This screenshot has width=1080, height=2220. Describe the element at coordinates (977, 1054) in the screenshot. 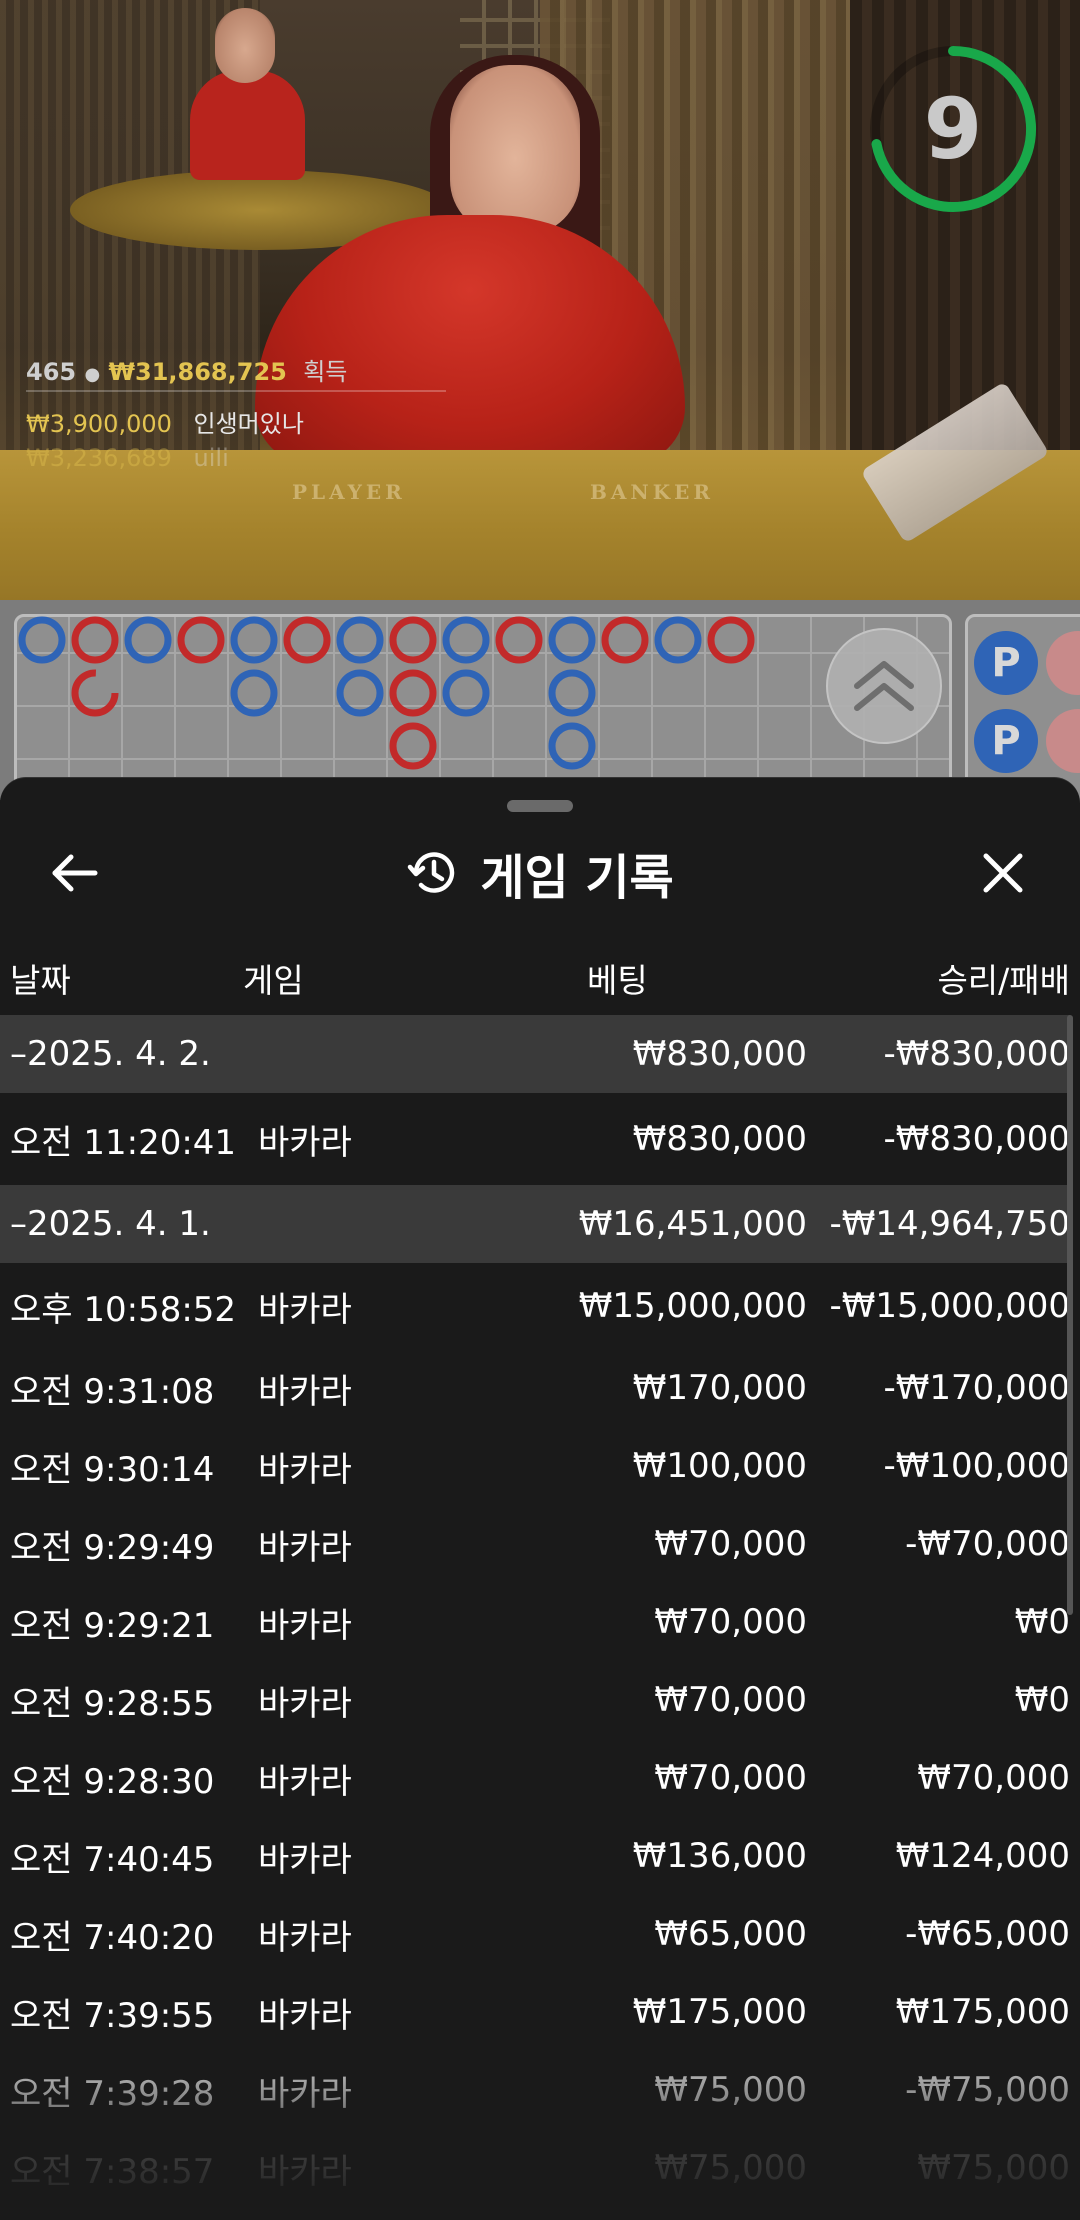

I see `group-win-loss-total: -₩830,000` at that location.